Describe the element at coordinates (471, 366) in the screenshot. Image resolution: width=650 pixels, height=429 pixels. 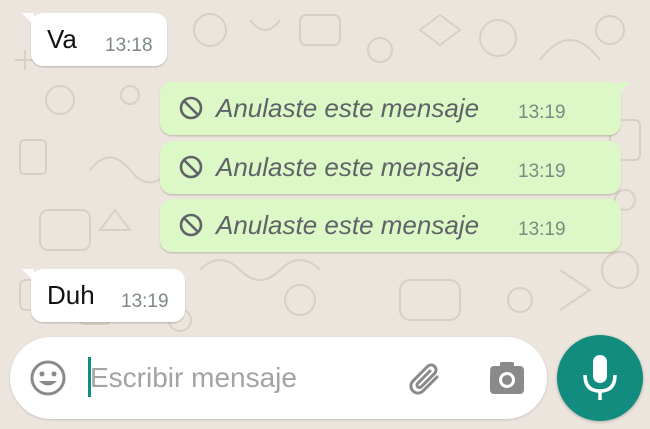
I see `xataka-logo` at that location.